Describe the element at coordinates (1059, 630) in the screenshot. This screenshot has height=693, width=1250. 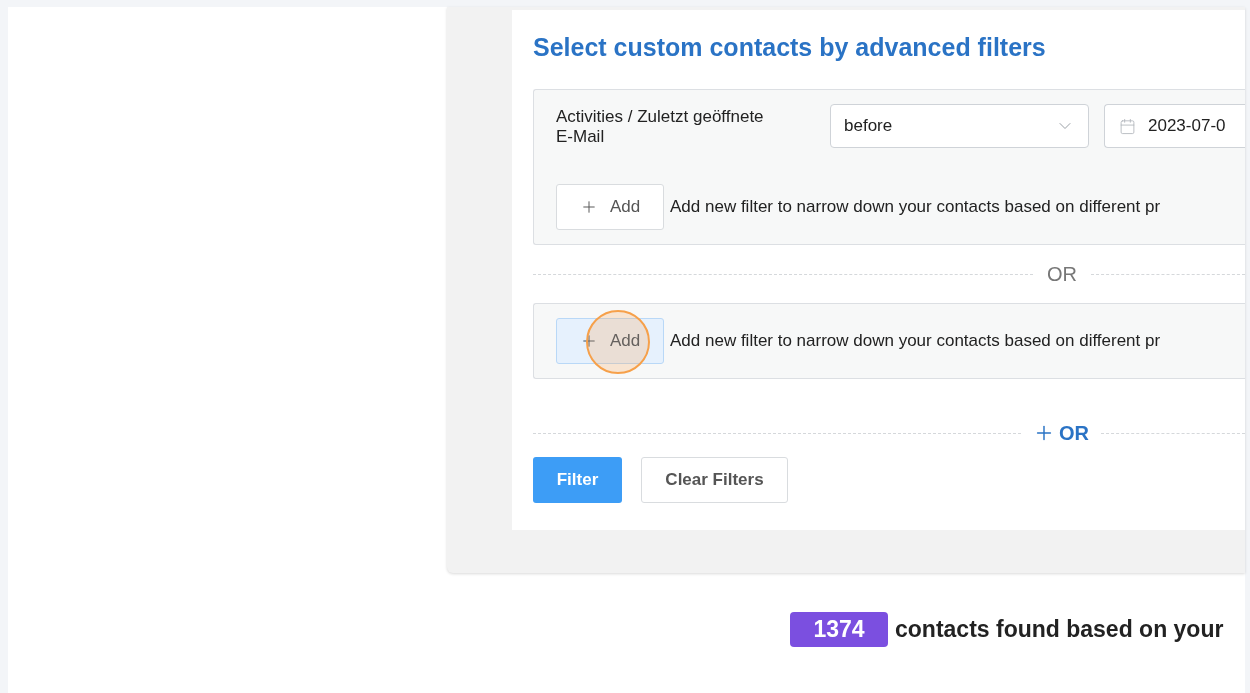
I see `contacts-found-text: contacts found based on your` at that location.